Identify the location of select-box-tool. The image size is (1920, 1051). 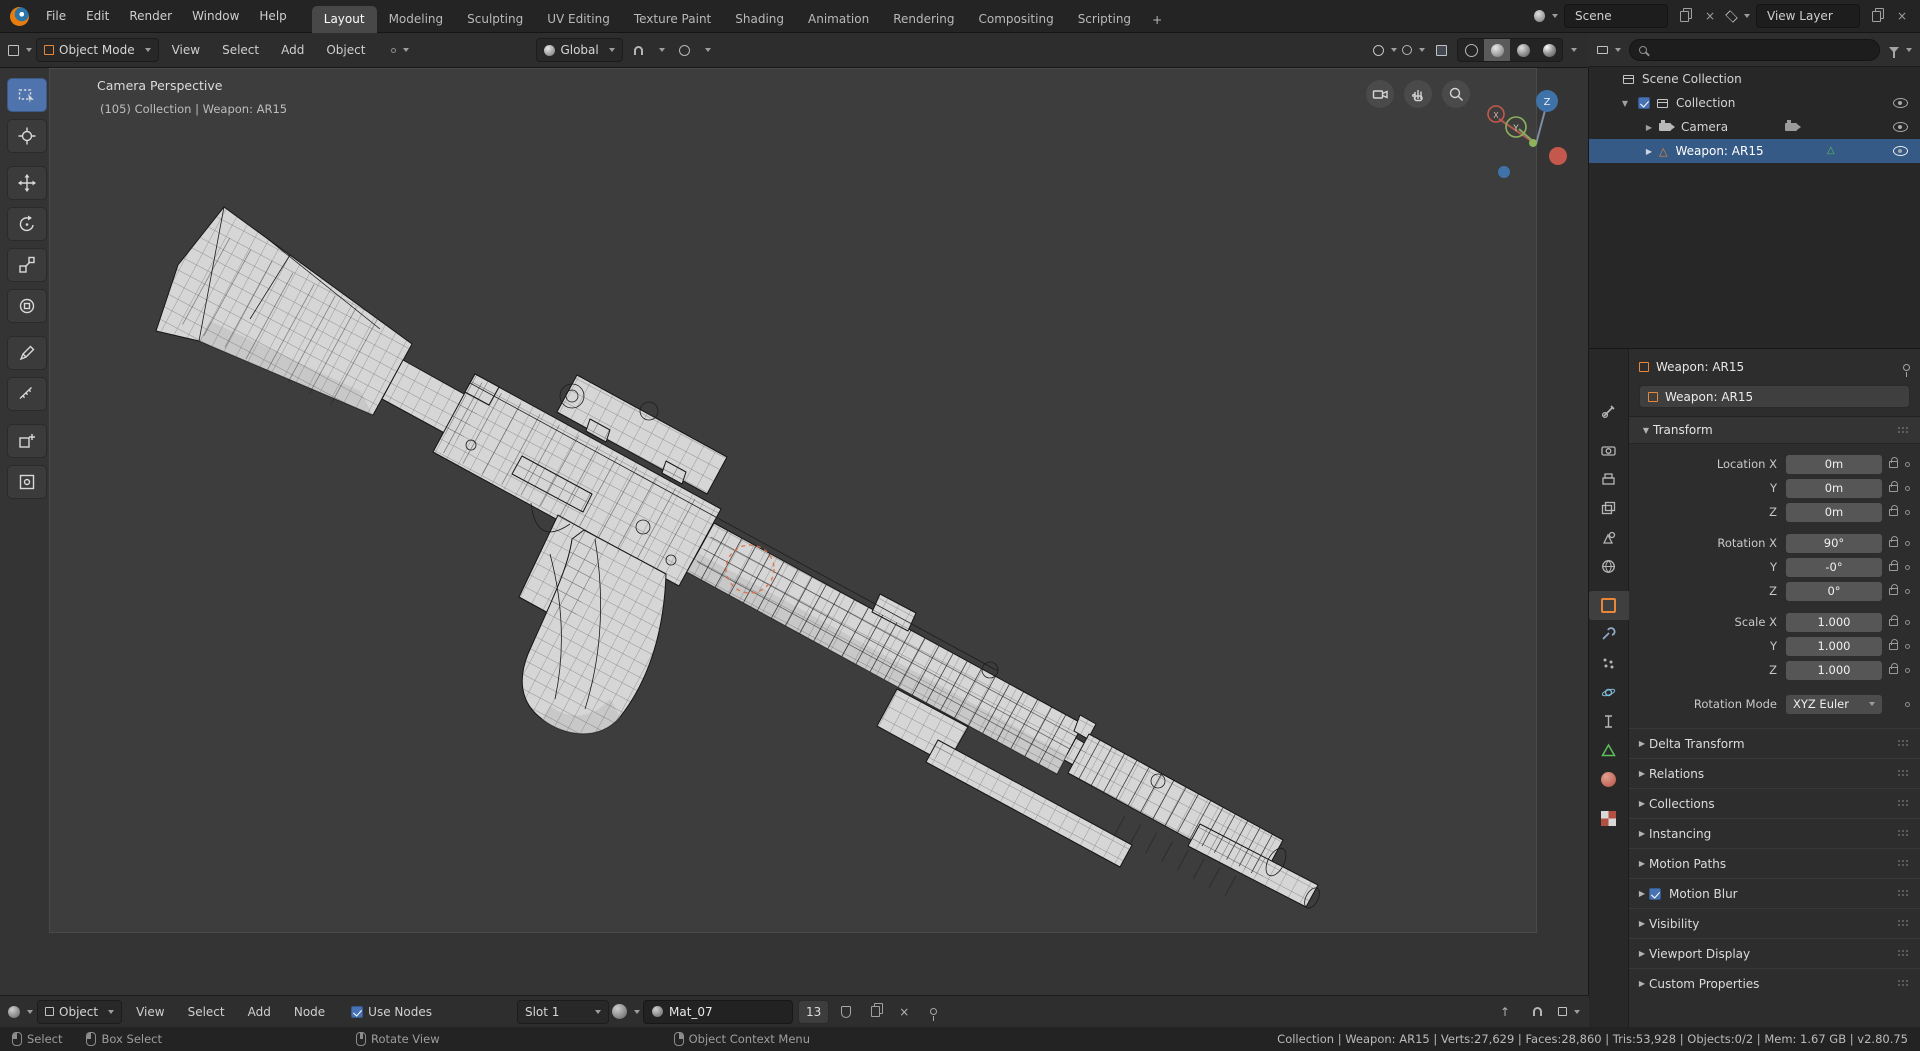
(27, 95).